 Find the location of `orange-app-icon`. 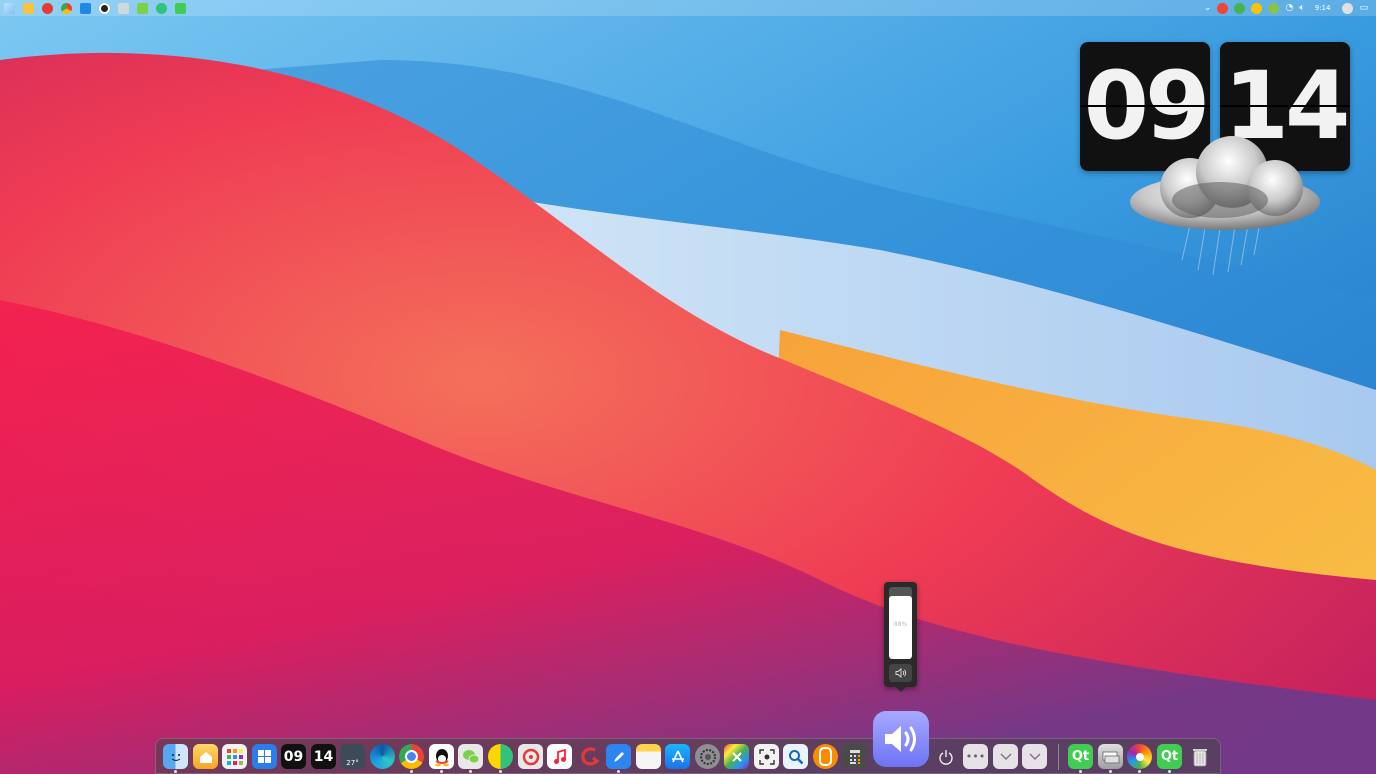

orange-app-icon is located at coordinates (825, 756).